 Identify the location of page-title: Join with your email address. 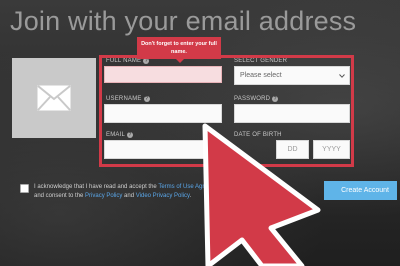
(183, 21).